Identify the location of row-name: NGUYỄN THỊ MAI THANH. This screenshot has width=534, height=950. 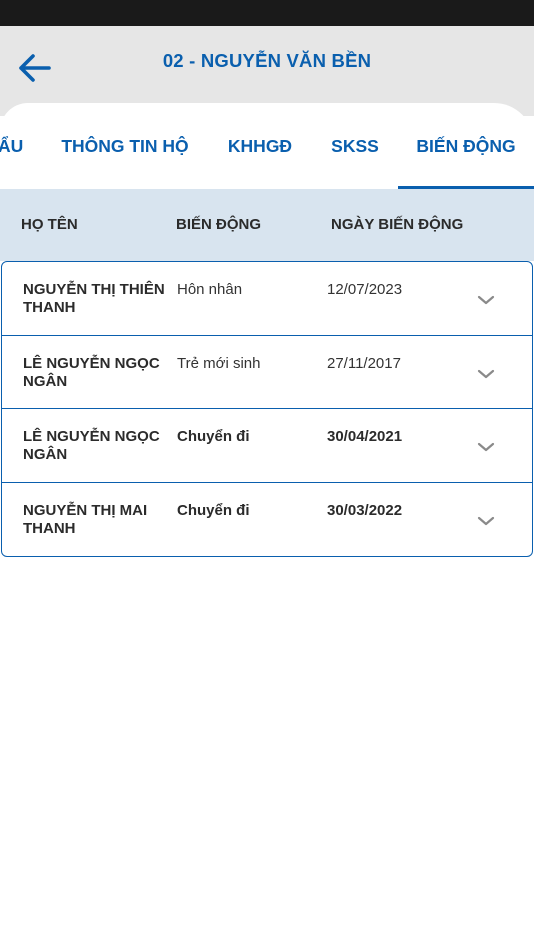
(85, 519).